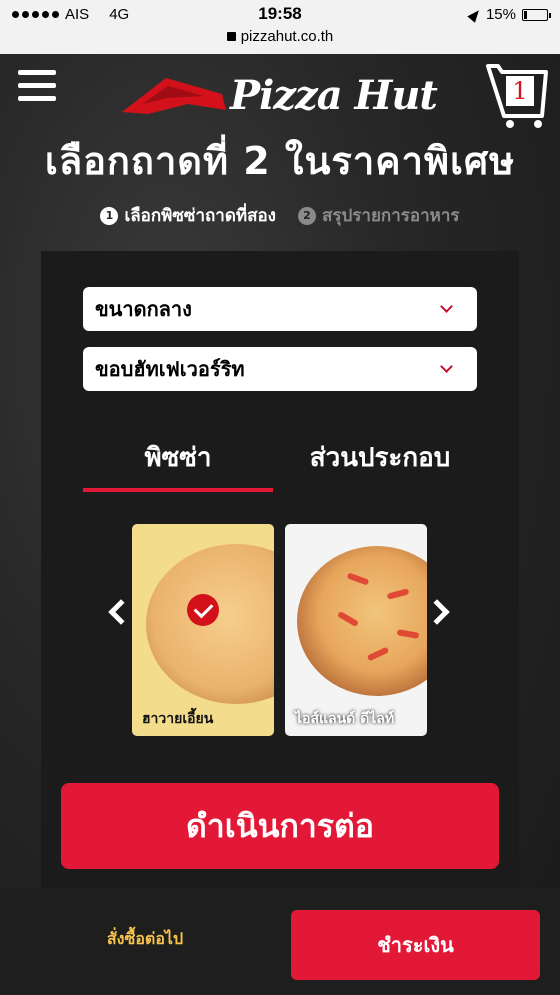  Describe the element at coordinates (306, 215) in the screenshot. I see `step-2-number: 2` at that location.